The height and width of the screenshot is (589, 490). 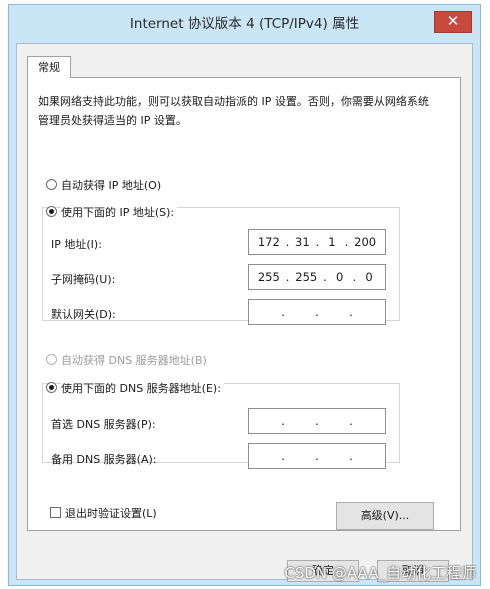 I want to click on label-default-gateway: 默认网关(D):, so click(x=83, y=314).